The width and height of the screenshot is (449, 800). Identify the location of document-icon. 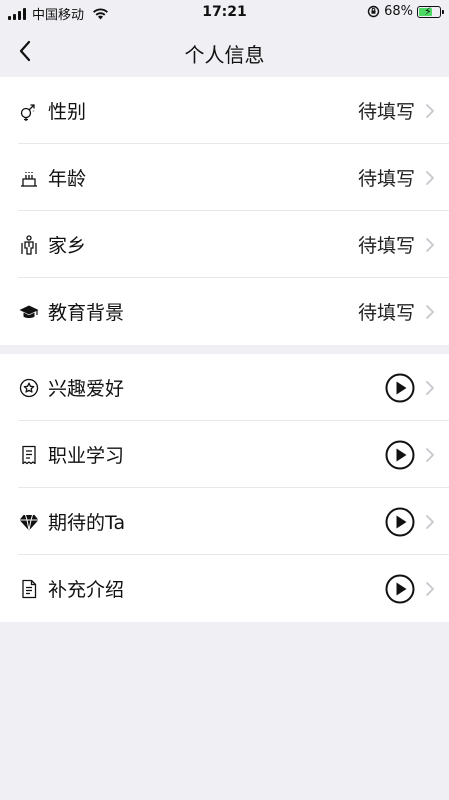
(29, 589).